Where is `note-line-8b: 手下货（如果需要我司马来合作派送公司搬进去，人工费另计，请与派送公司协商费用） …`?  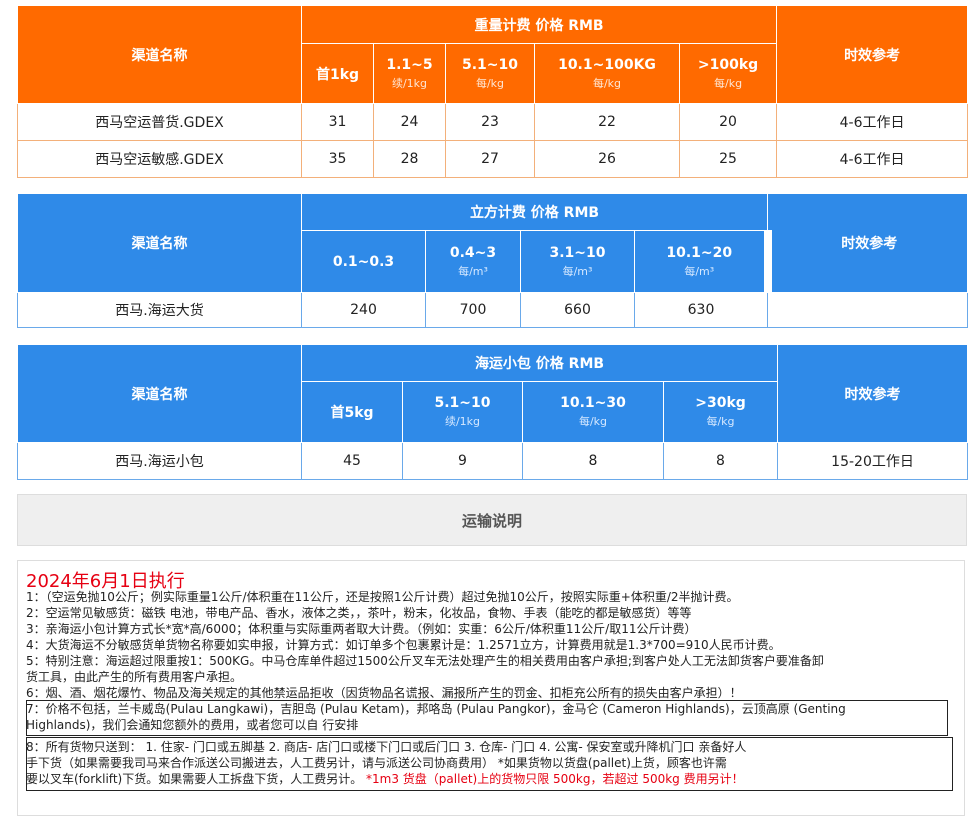
note-line-8b: 手下货（如果需要我司马来合作派送公司搬进去，人工费另计，请与派送公司协商费用） … is located at coordinates (376, 763).